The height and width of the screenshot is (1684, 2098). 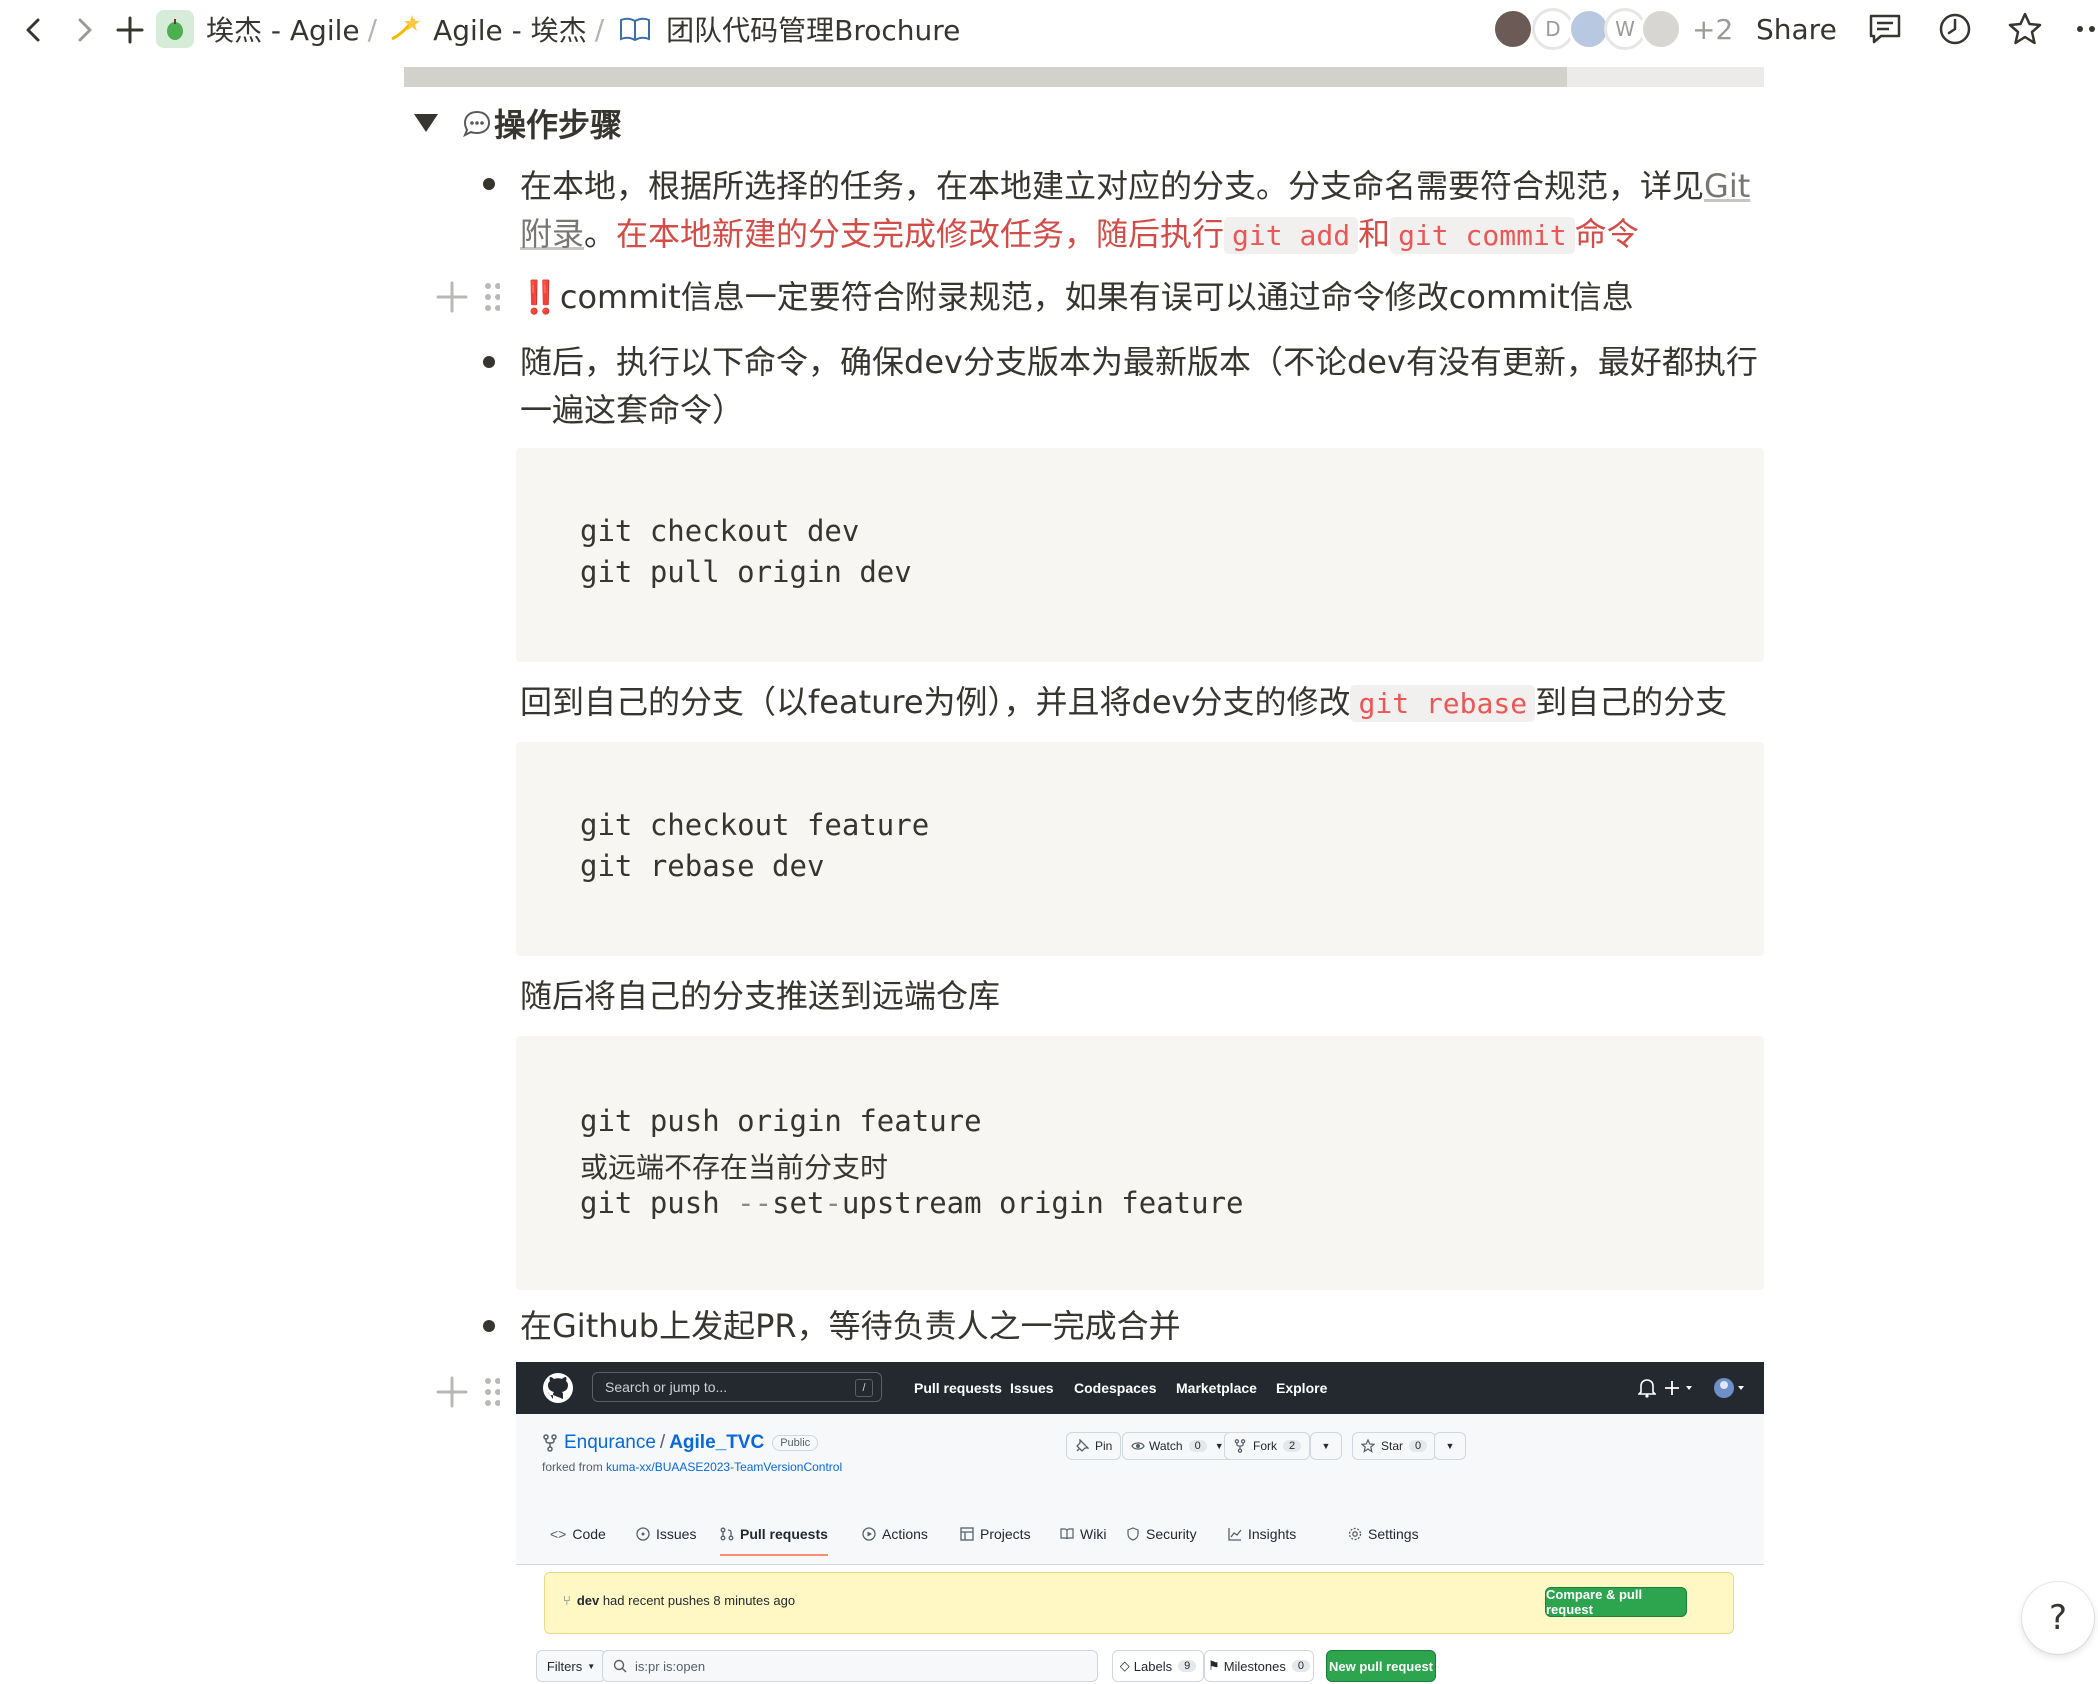 I want to click on repo-tab-pull-requests: Pull requests, so click(x=774, y=1535).